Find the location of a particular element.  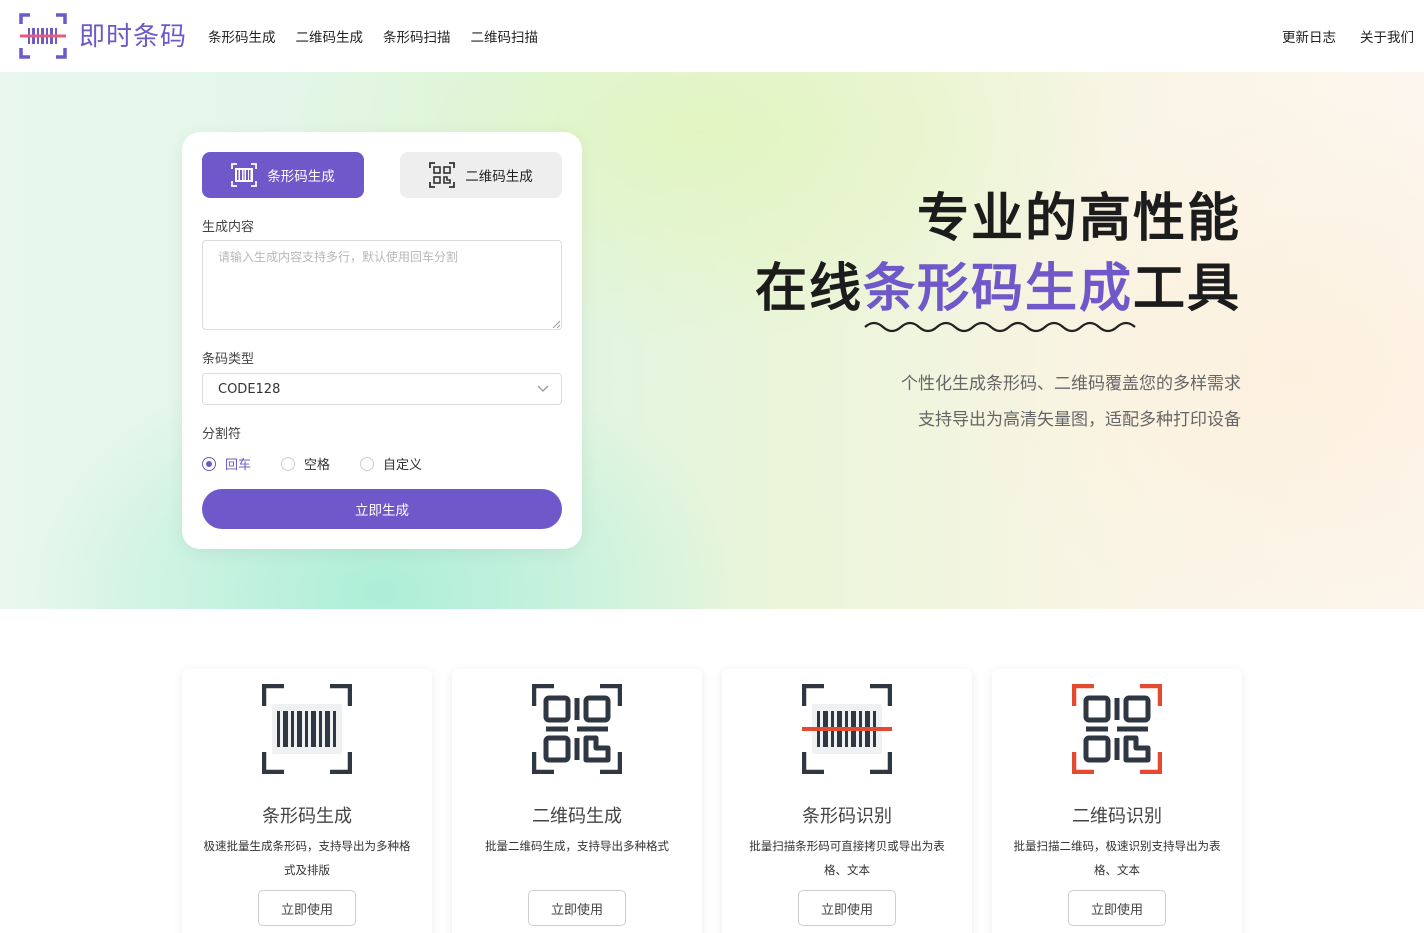

qrcode-scan-icon is located at coordinates (1117, 729).